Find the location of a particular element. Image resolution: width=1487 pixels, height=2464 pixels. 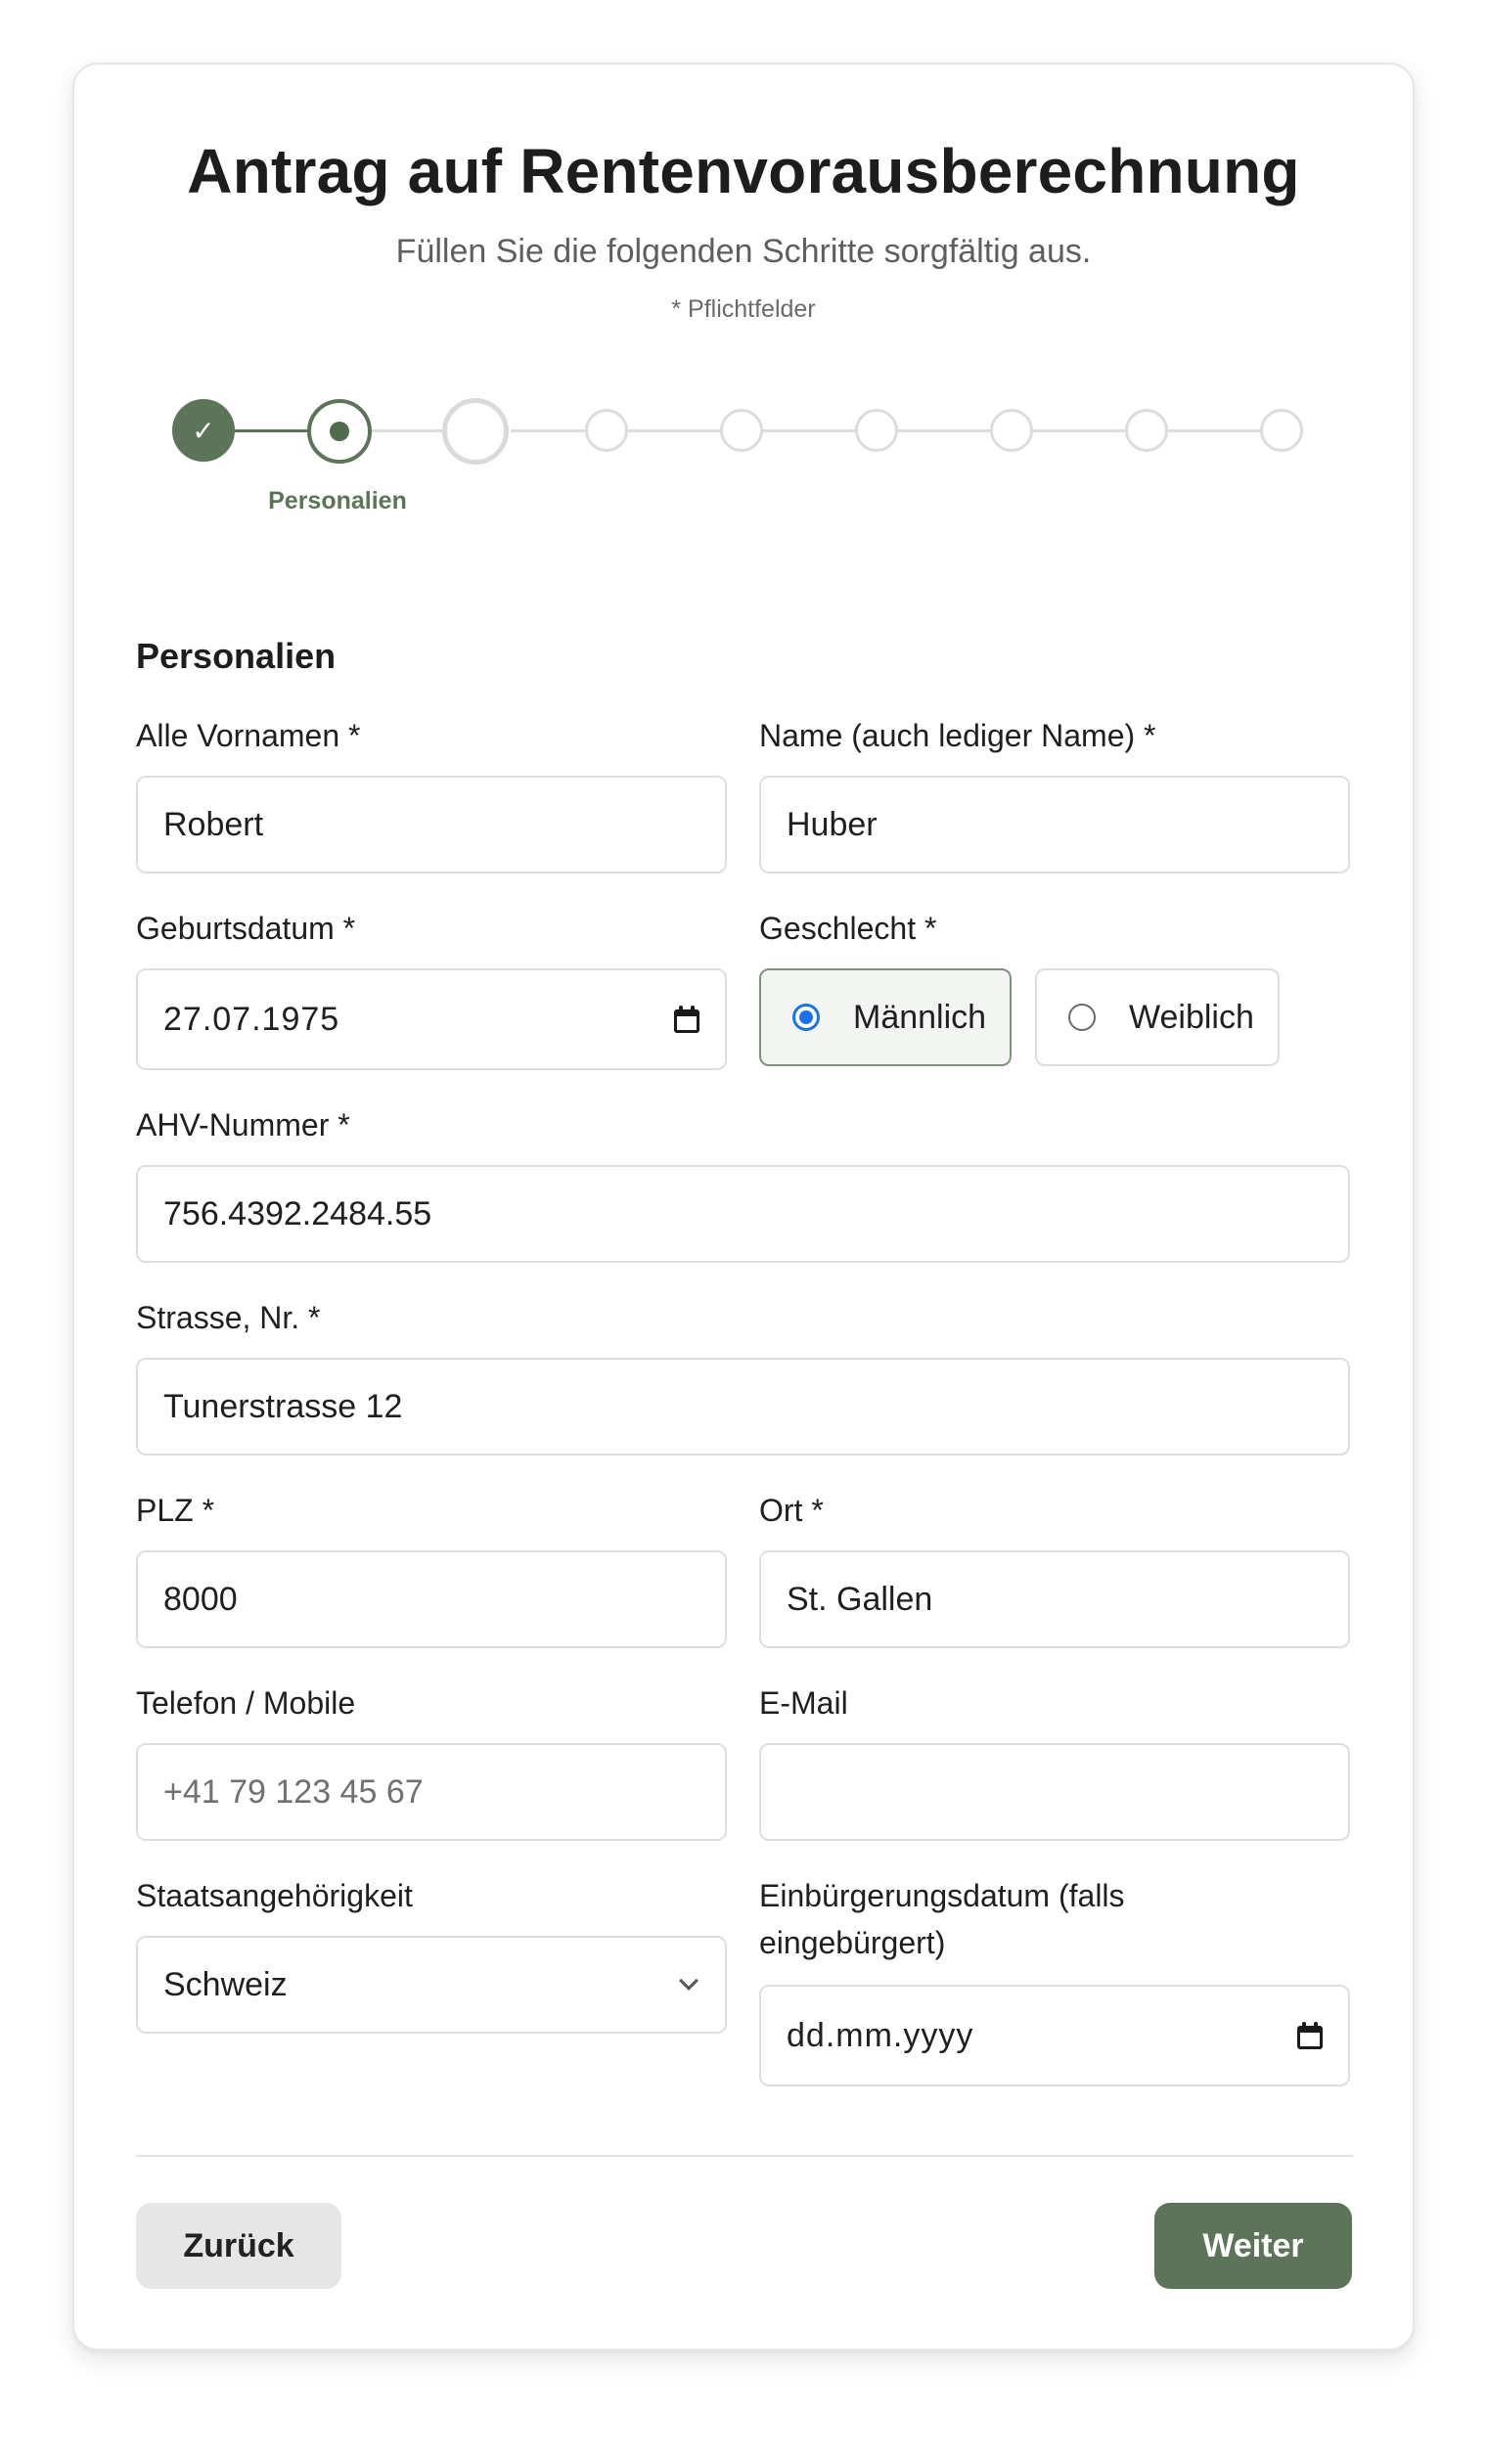

ahv-label: AHV-Nummer * is located at coordinates (243, 1124).